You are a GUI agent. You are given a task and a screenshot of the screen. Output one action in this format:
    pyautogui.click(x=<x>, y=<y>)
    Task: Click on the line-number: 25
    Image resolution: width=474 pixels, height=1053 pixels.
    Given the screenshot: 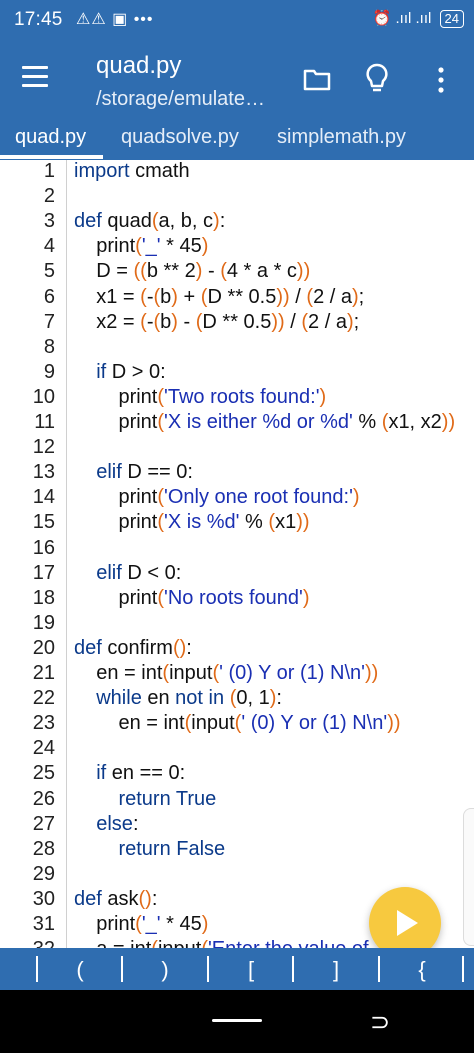 What is the action you would take?
    pyautogui.click(x=43, y=773)
    